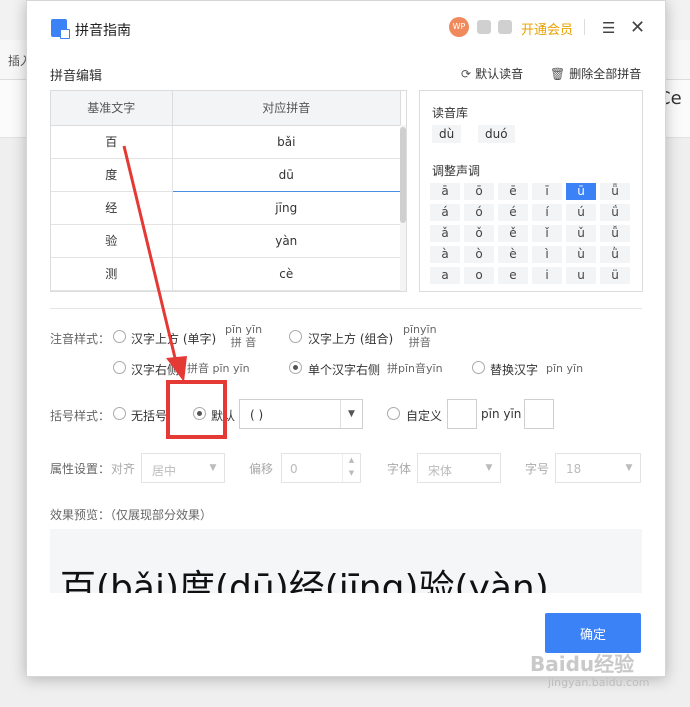  Describe the element at coordinates (154, 263) in the screenshot. I see `annotation-arrow` at that location.